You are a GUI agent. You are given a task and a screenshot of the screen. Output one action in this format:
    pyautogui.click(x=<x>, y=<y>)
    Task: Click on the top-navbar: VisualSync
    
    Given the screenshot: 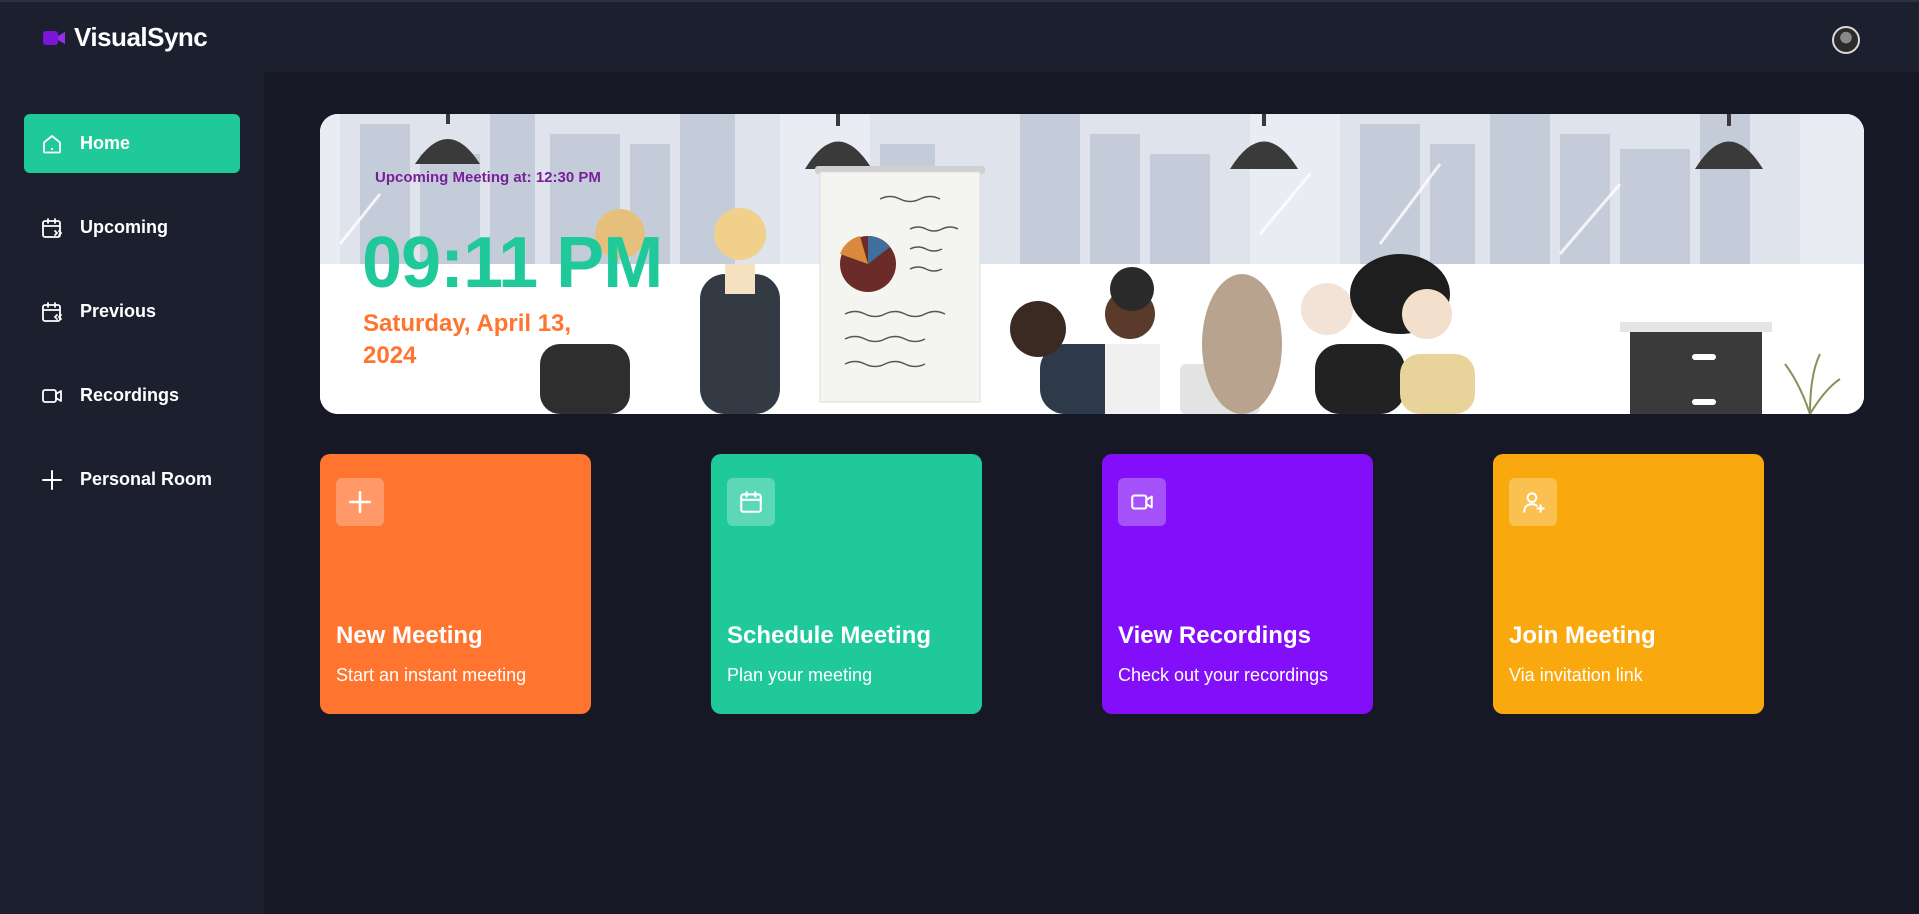 What is the action you would take?
    pyautogui.click(x=959, y=36)
    